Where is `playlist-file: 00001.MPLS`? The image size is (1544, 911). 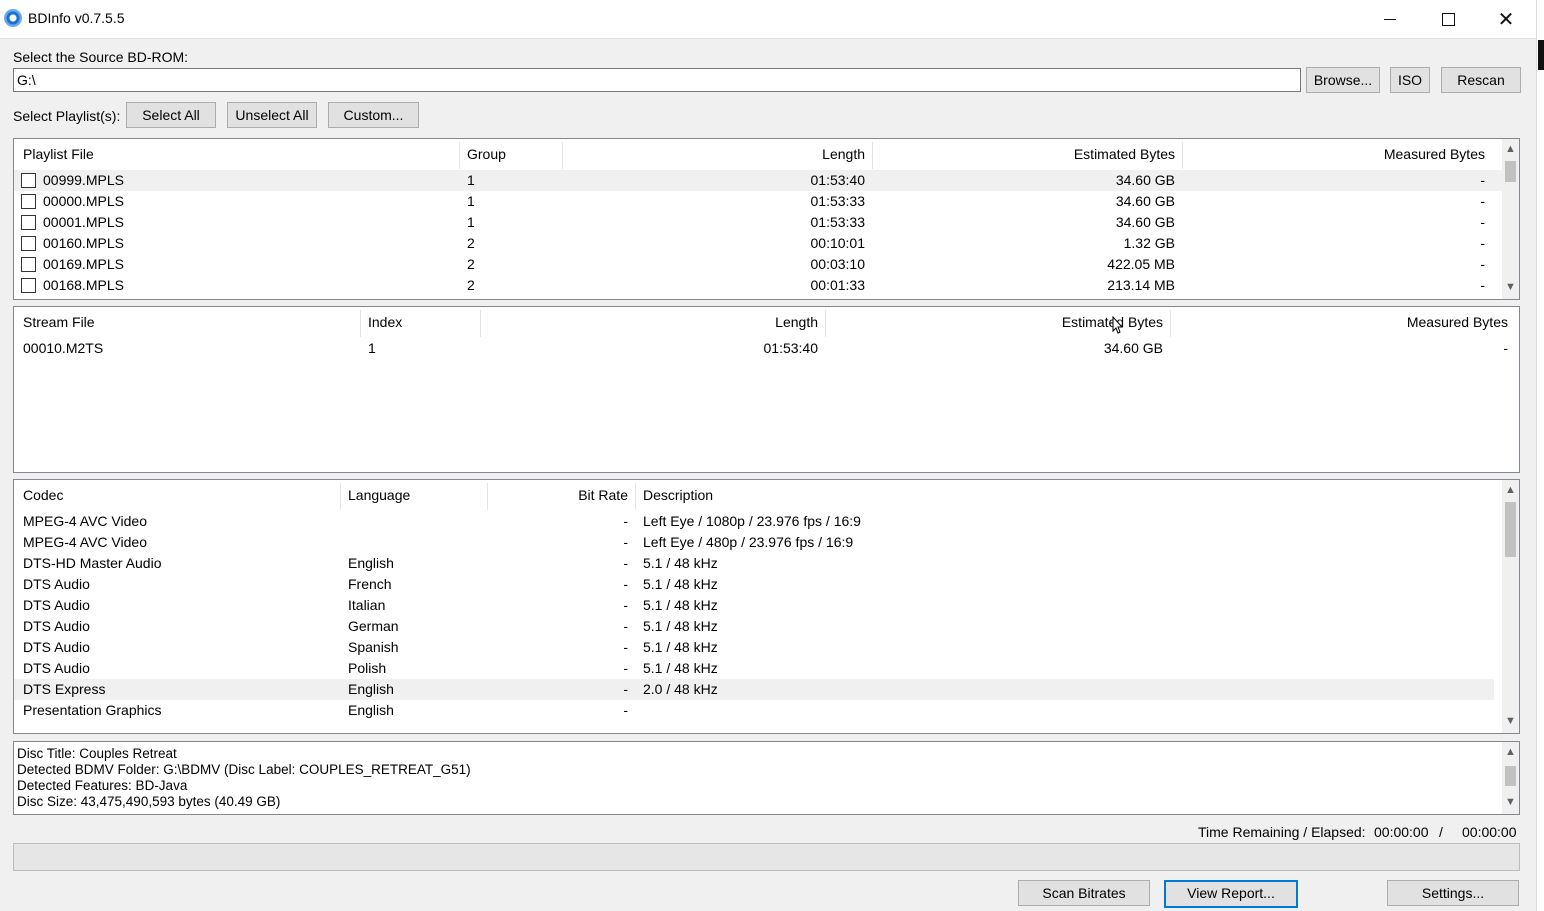 playlist-file: 00001.MPLS is located at coordinates (83, 222).